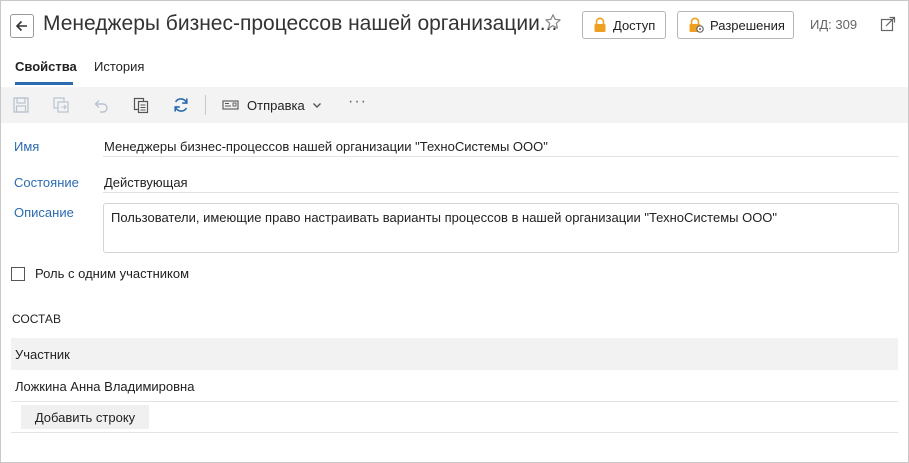 This screenshot has height=463, width=909. I want to click on arrow-left-icon, so click(21, 26).